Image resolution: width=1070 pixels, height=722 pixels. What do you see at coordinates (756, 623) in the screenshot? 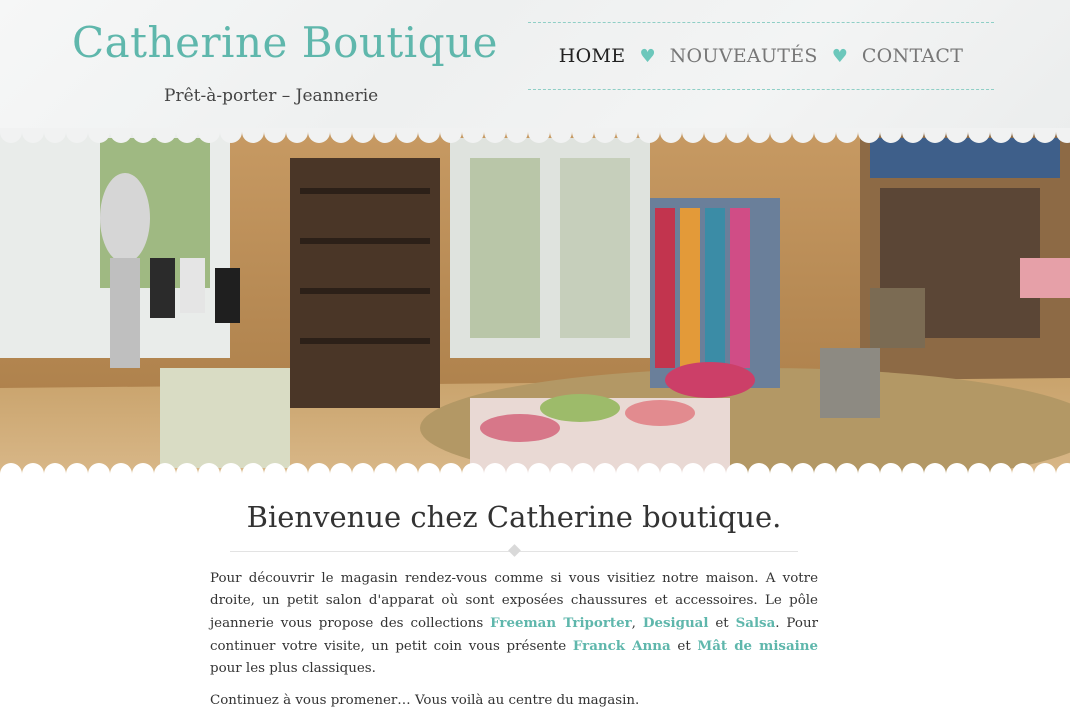
I see `link-salsa: Salsa` at bounding box center [756, 623].